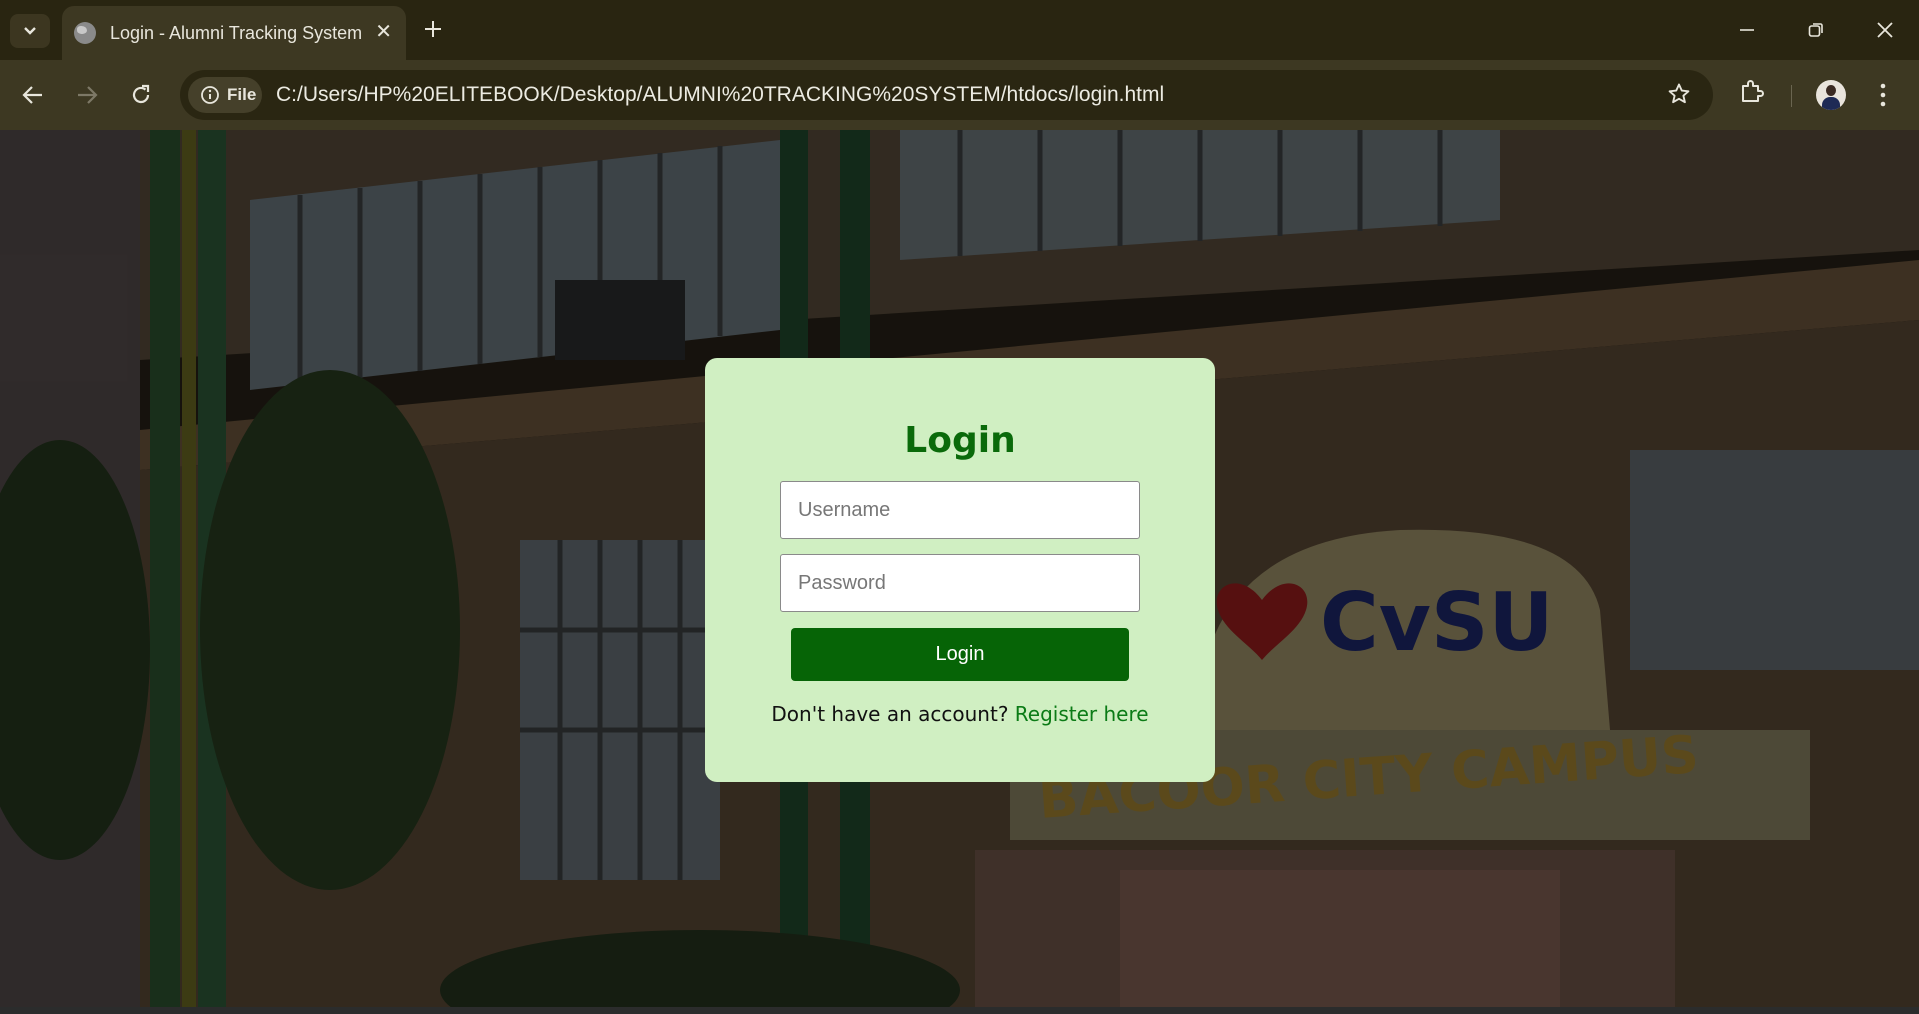  I want to click on bookmark-button, so click(1679, 96).